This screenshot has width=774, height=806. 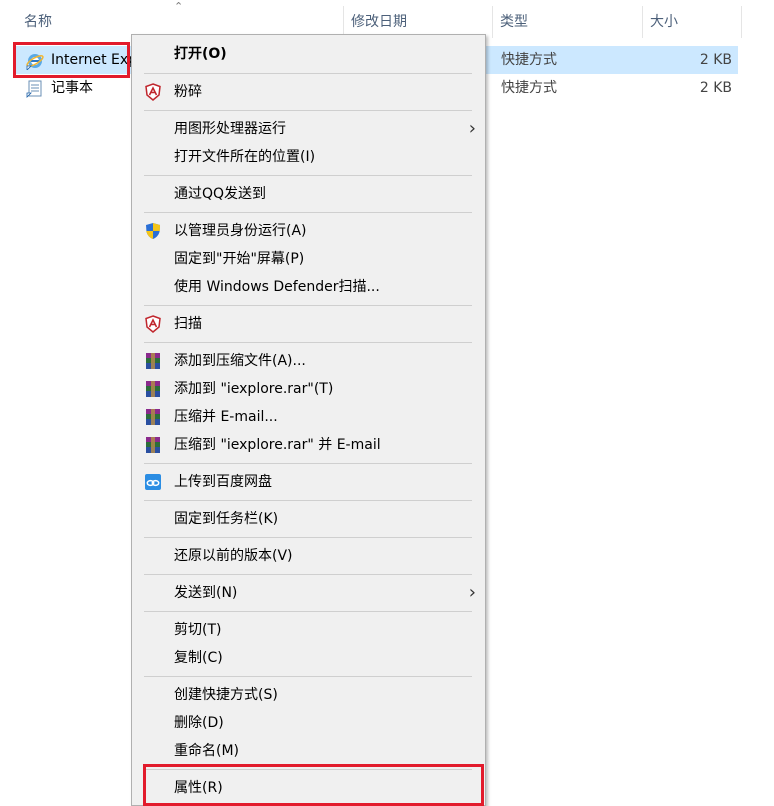 I want to click on menu-item-pin-start: 固定到"开始"屏幕(P), so click(x=308, y=259).